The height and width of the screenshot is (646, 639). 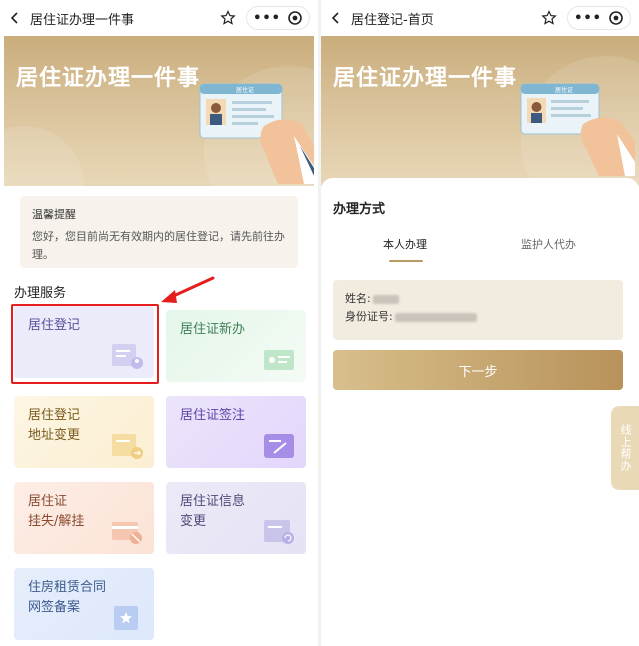 I want to click on tile-label: 居住证, so click(x=48, y=501).